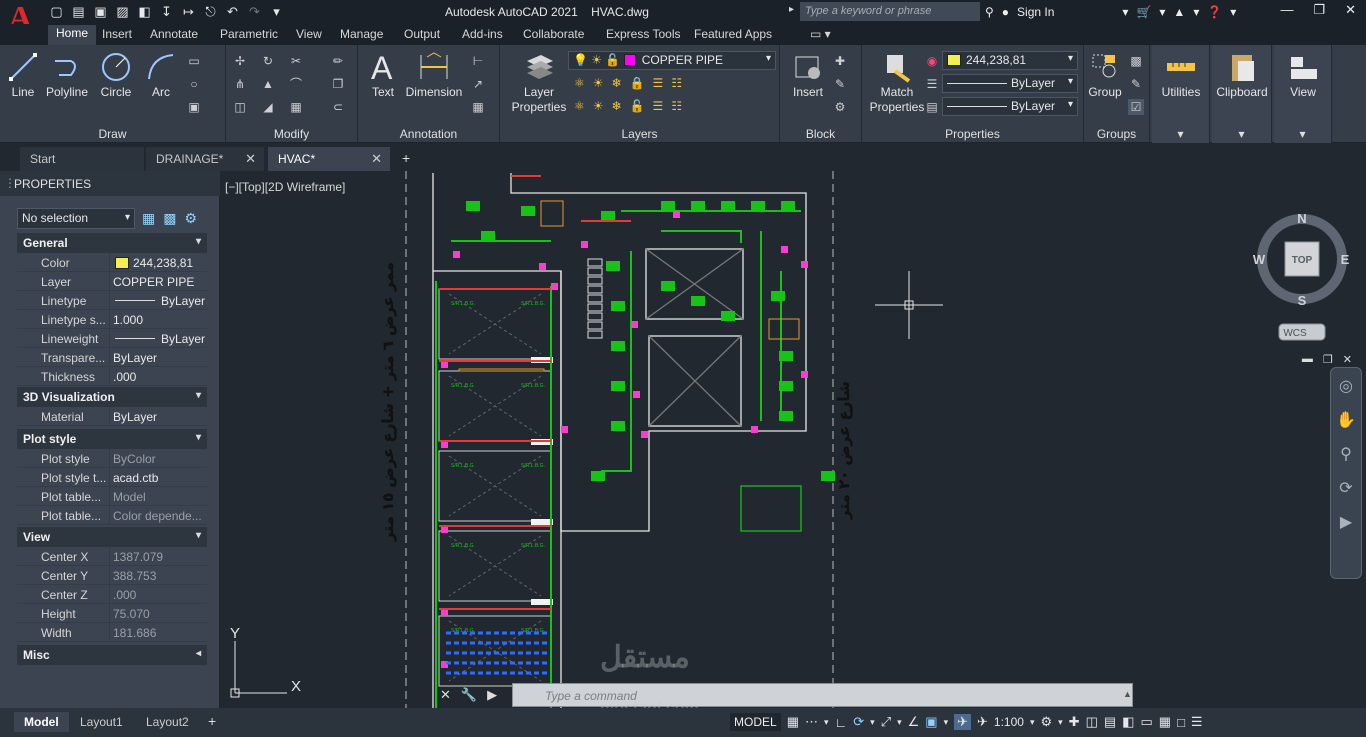 The width and height of the screenshot is (1366, 737). Describe the element at coordinates (1009, 722) in the screenshot. I see `annotation-scale: 1:100` at that location.